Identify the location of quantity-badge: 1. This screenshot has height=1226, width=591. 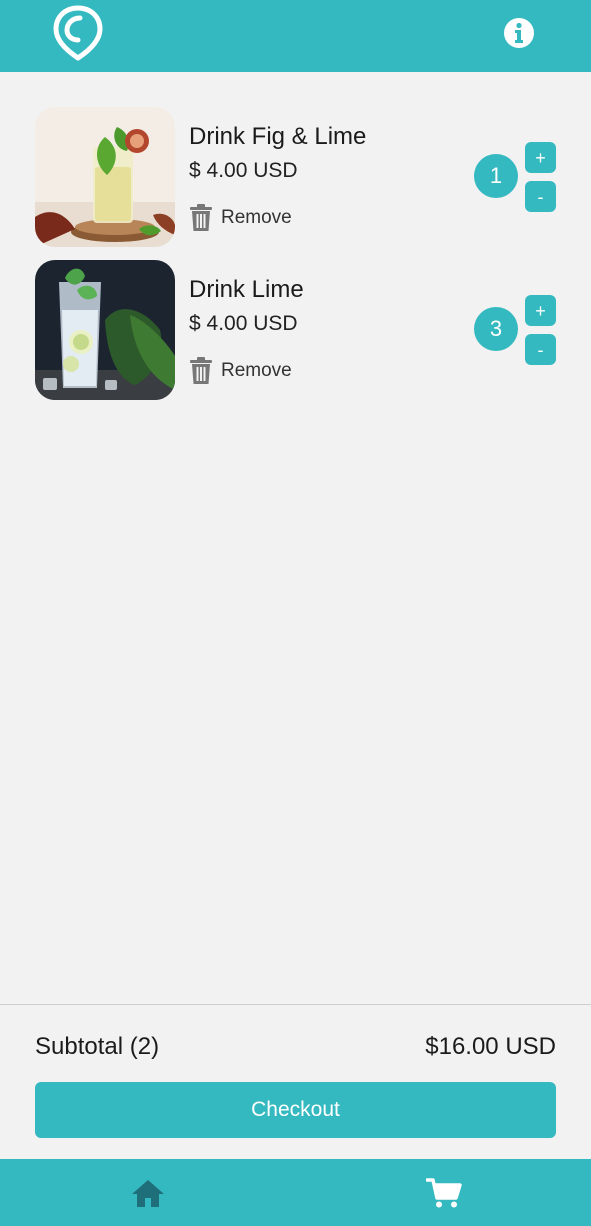
(496, 176).